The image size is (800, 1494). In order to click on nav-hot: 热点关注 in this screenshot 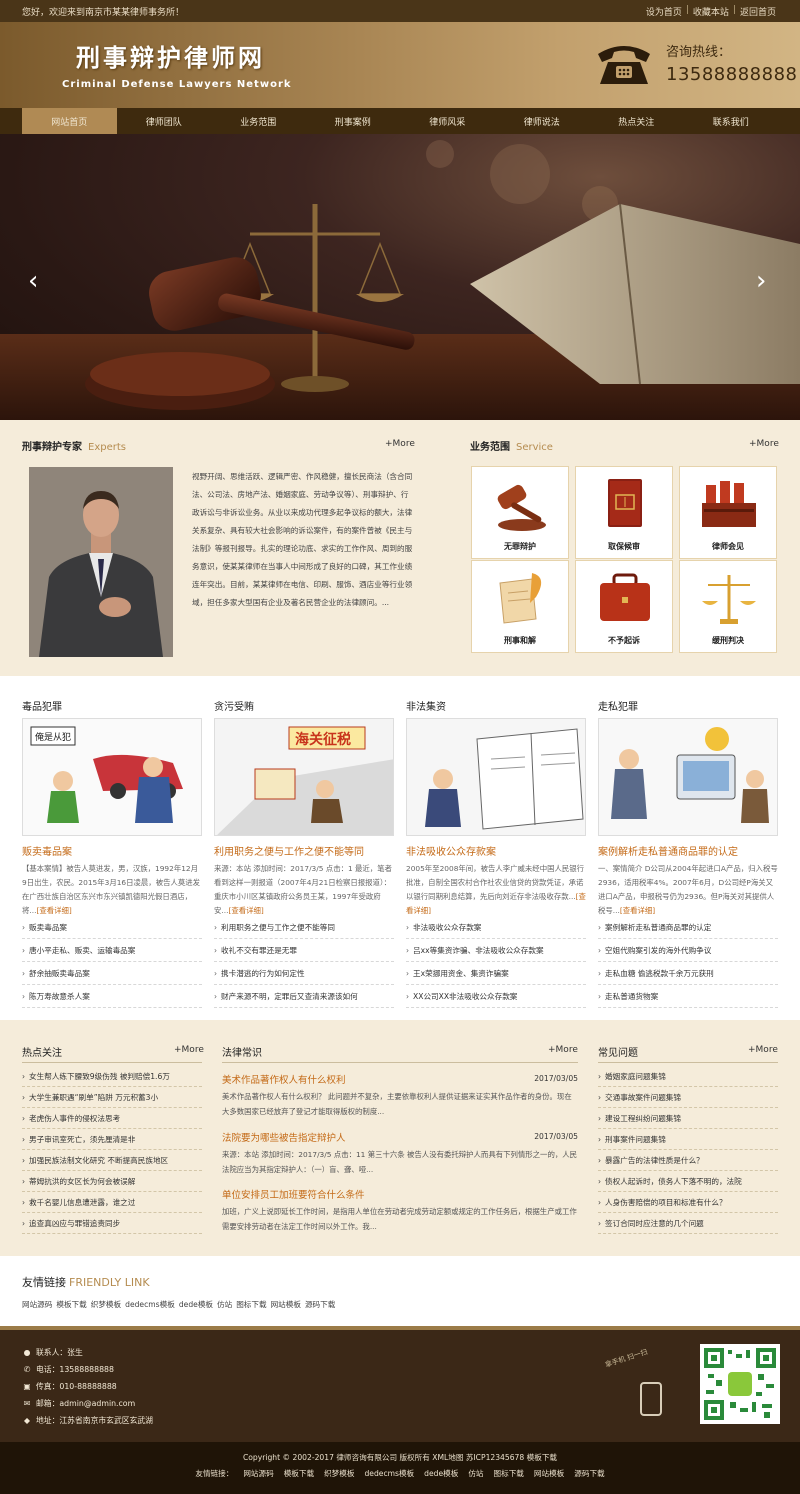, I will do `click(636, 121)`.